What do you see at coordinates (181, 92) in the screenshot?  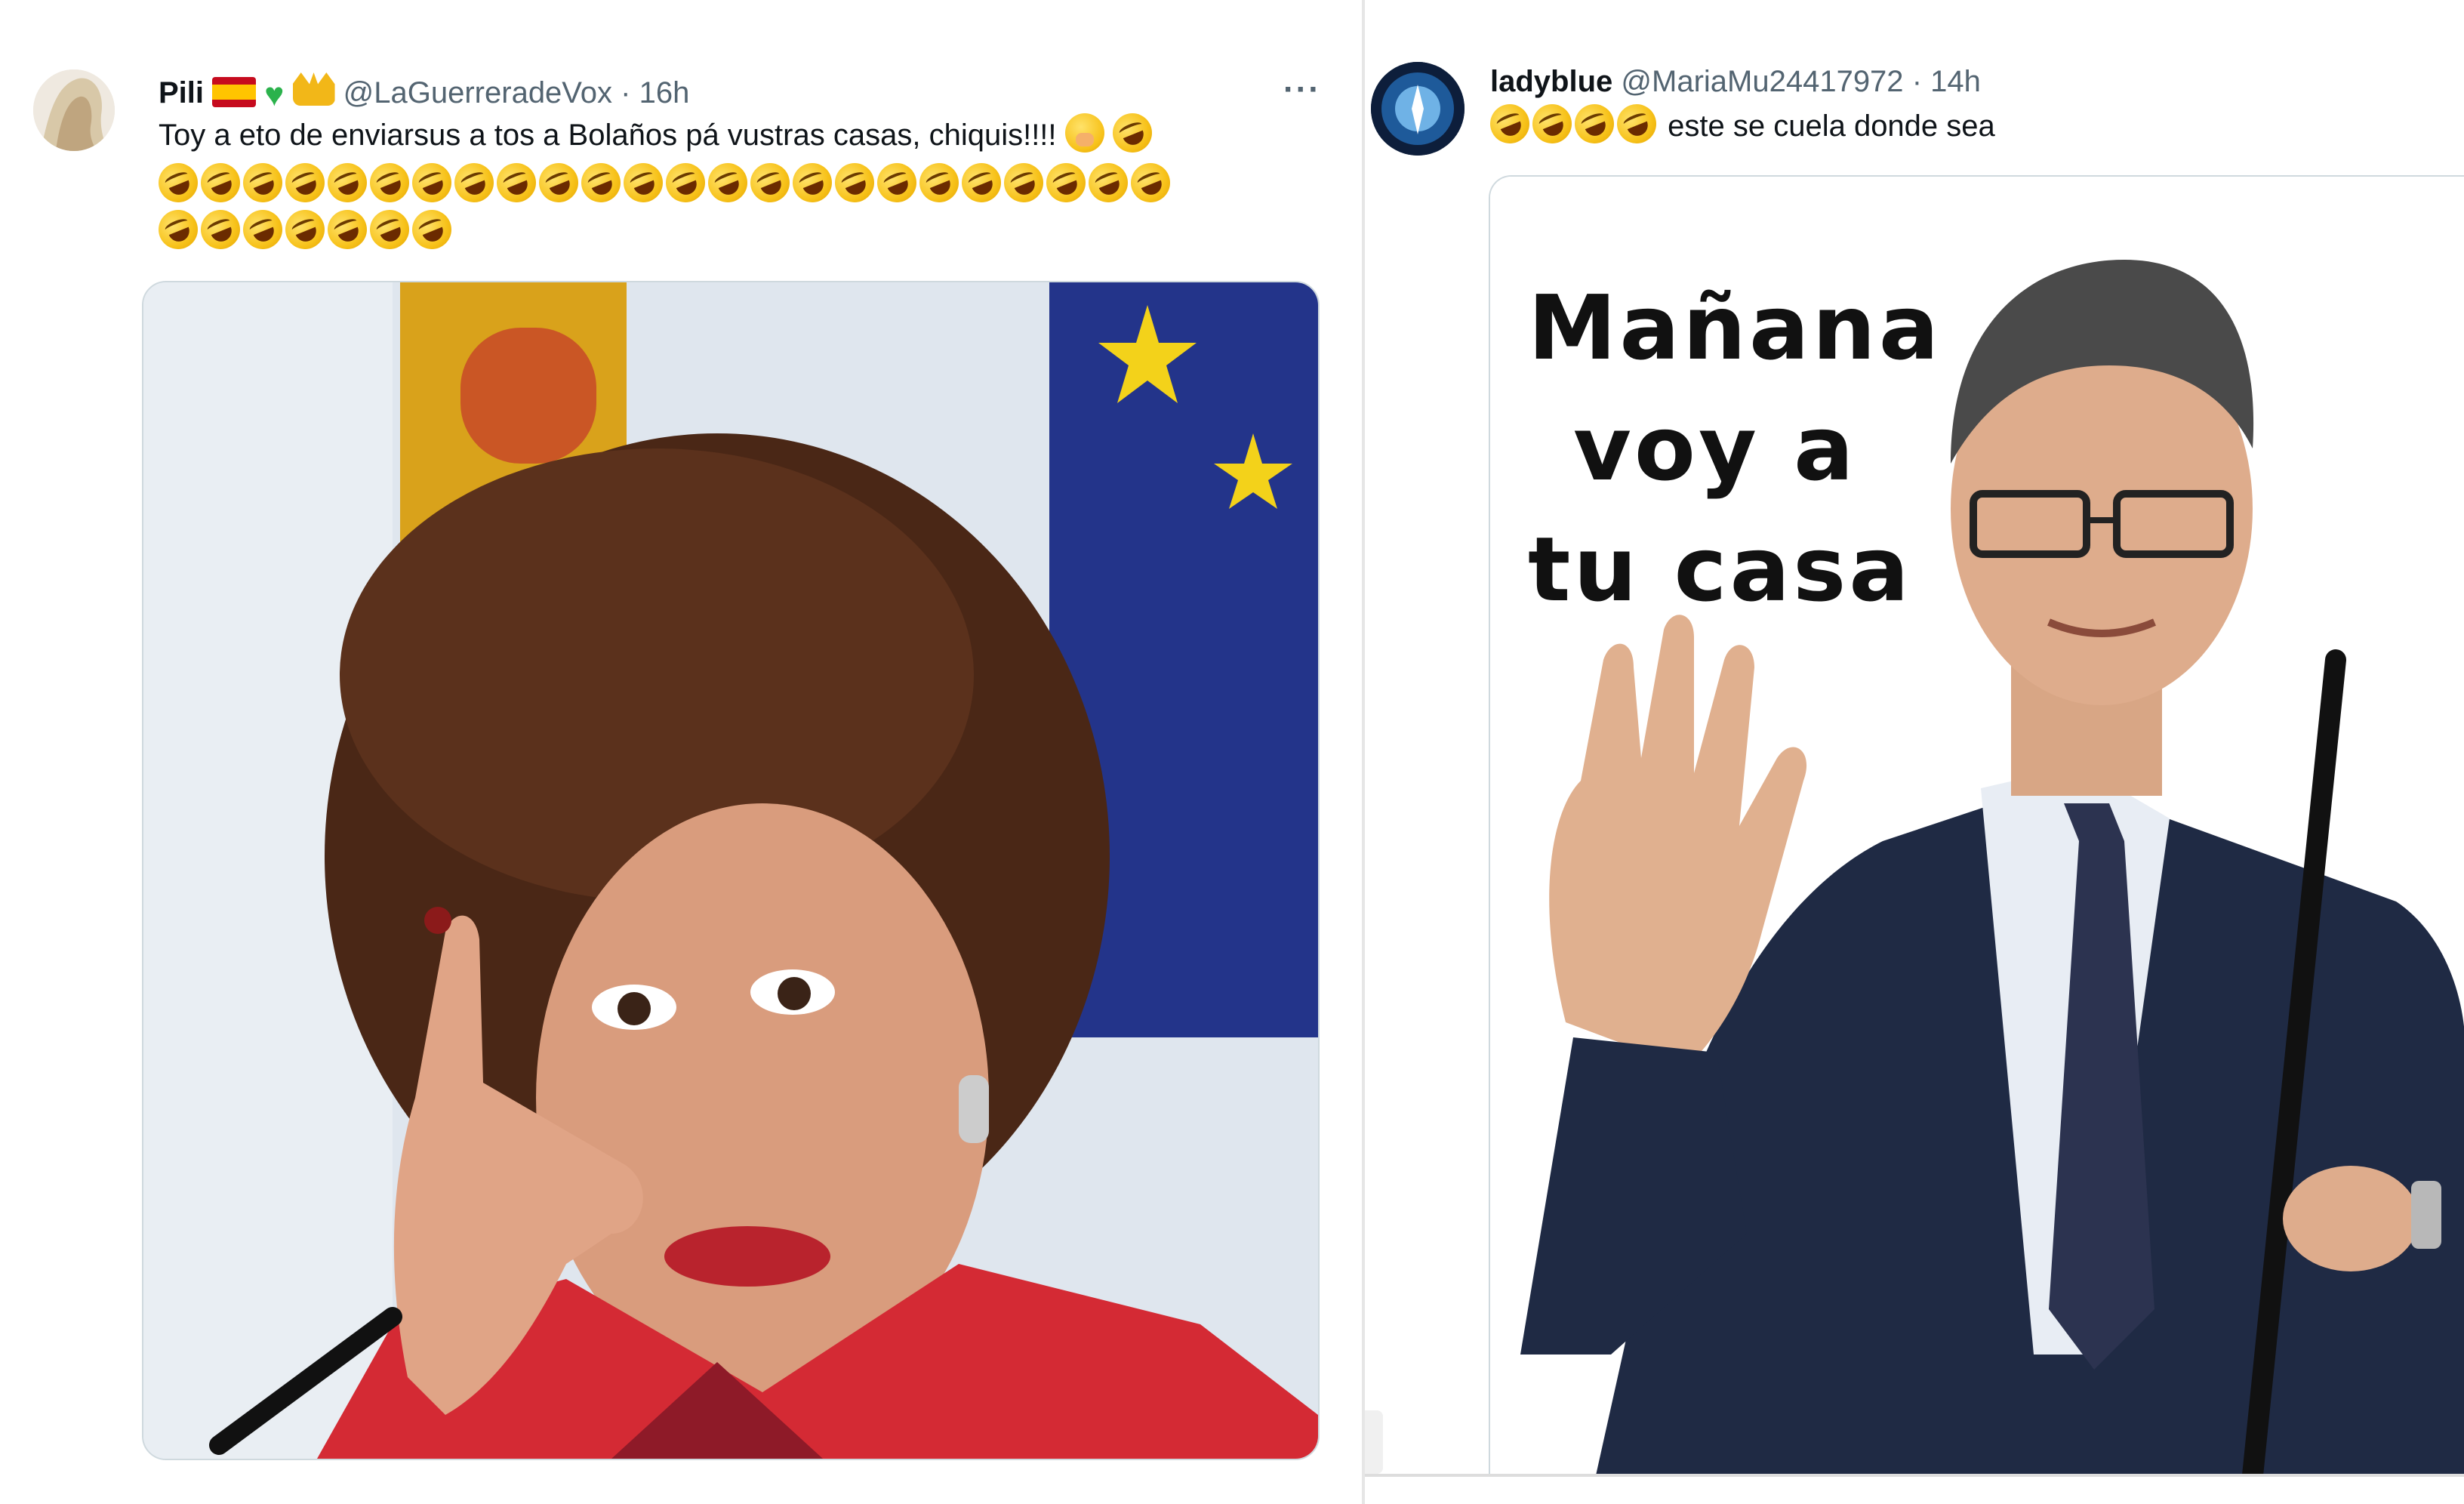 I see `display-name: Pili` at bounding box center [181, 92].